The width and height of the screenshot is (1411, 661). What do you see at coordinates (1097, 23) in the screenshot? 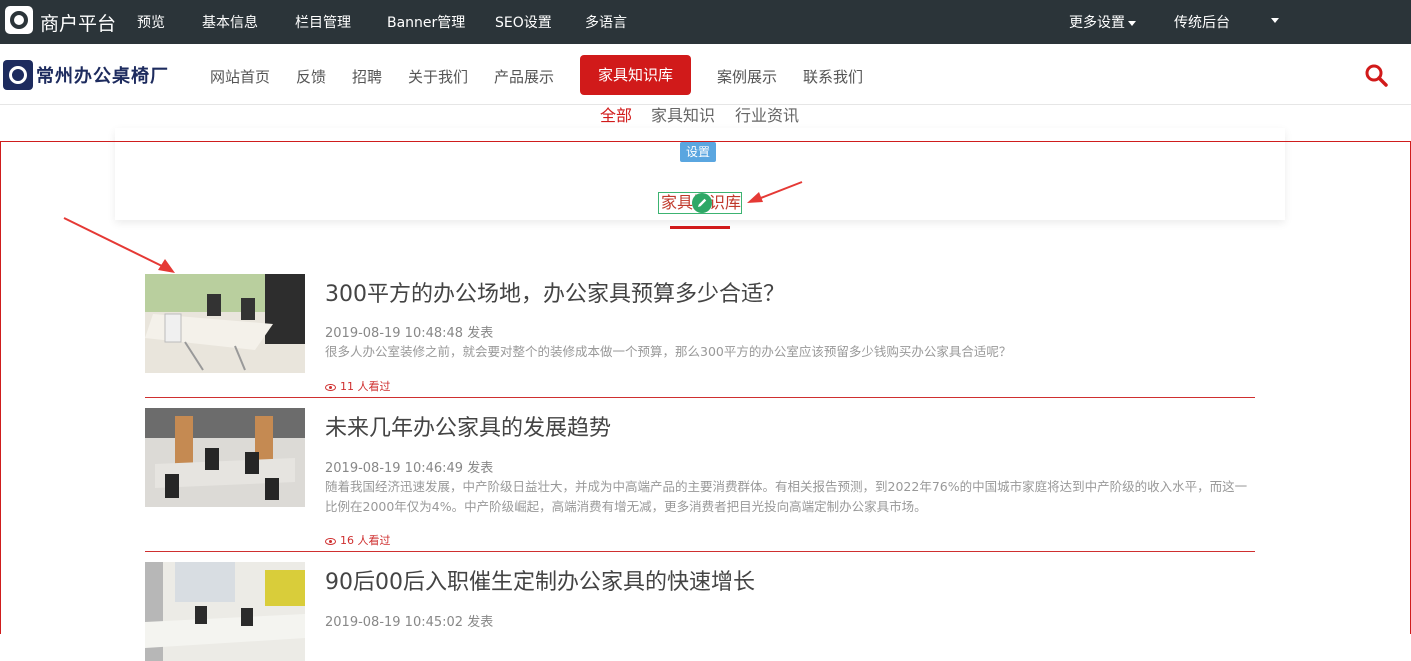
I see `more-settings-label: 更多设置` at bounding box center [1097, 23].